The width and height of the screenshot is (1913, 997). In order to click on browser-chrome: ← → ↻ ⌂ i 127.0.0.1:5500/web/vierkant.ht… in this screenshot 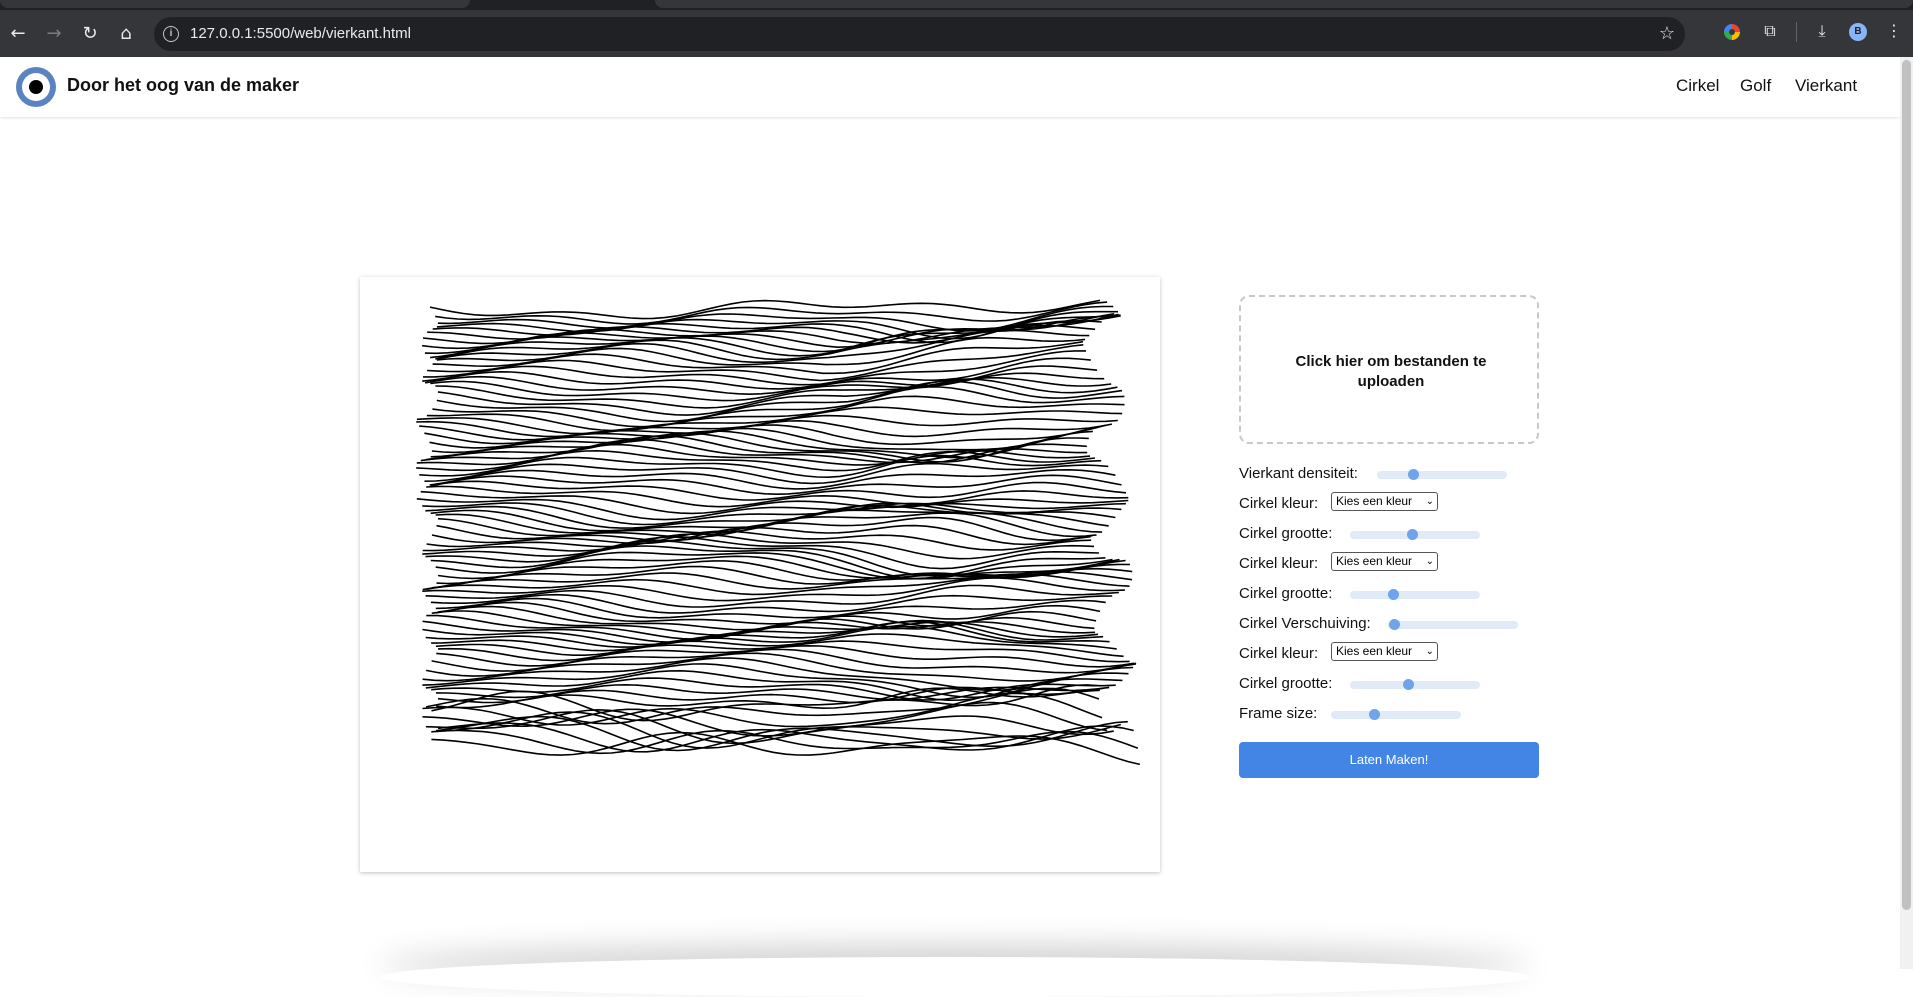, I will do `click(956, 28)`.